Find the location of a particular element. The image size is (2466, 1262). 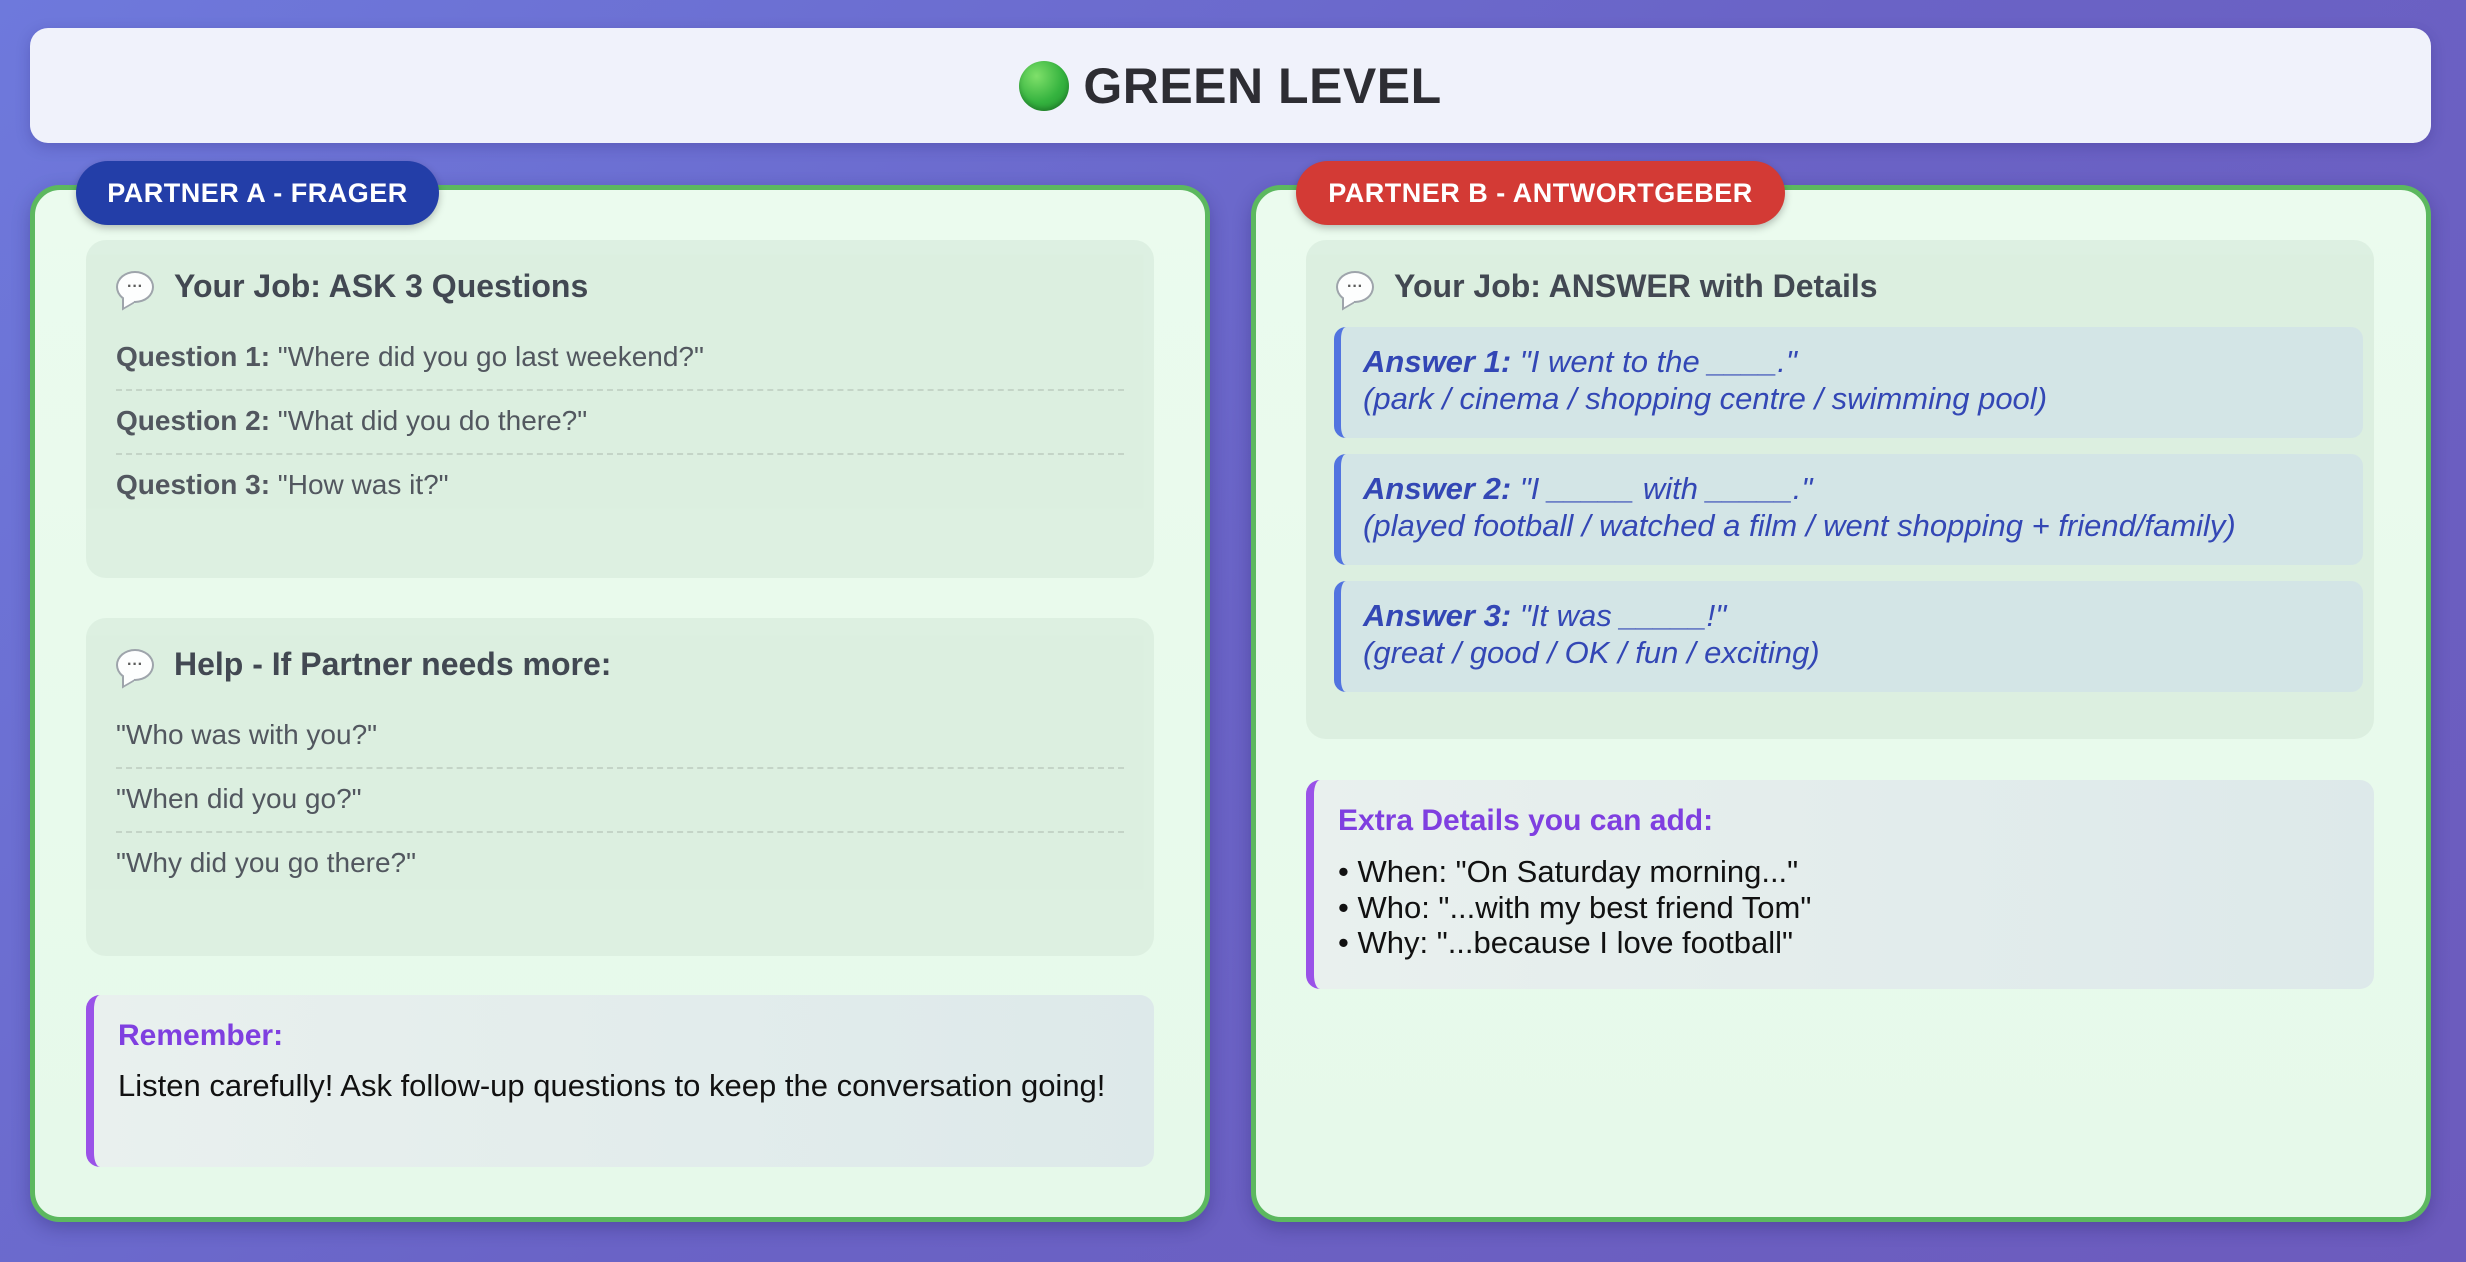

partner-b-tag: PARTNER B - ANTWORTGEBER is located at coordinates (1540, 193).